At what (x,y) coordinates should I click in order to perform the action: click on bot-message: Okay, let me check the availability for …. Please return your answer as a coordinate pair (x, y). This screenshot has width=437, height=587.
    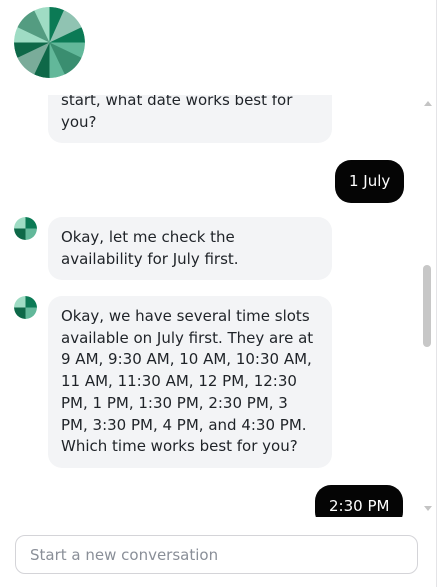
    Looking at the image, I should click on (190, 249).